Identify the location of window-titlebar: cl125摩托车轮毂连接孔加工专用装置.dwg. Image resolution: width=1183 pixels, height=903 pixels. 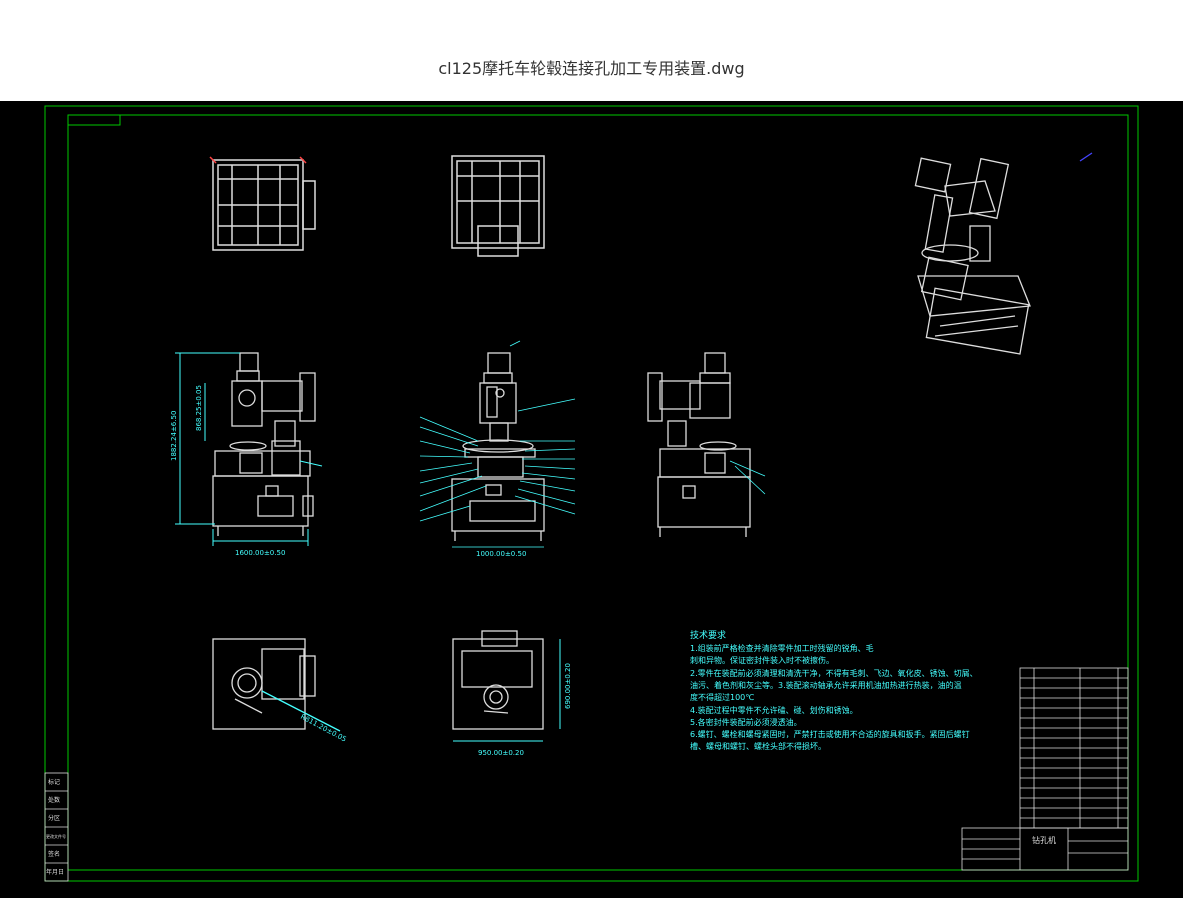
(591, 50).